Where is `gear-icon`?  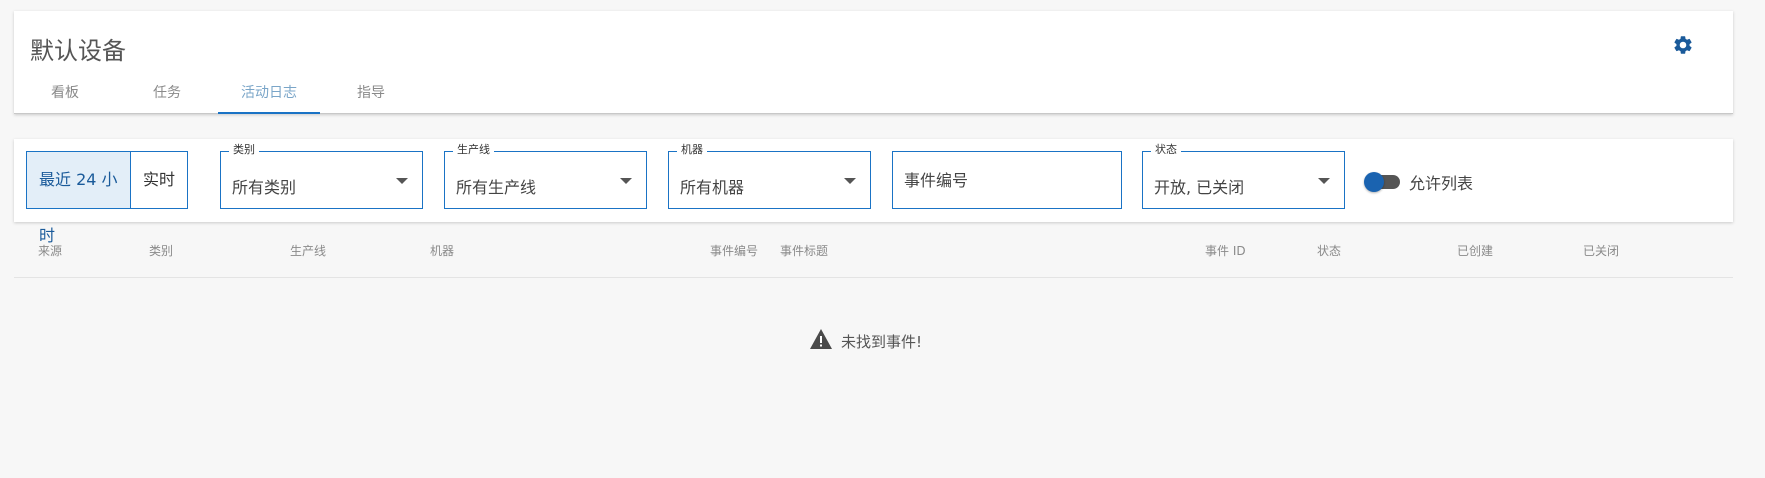
gear-icon is located at coordinates (1683, 47).